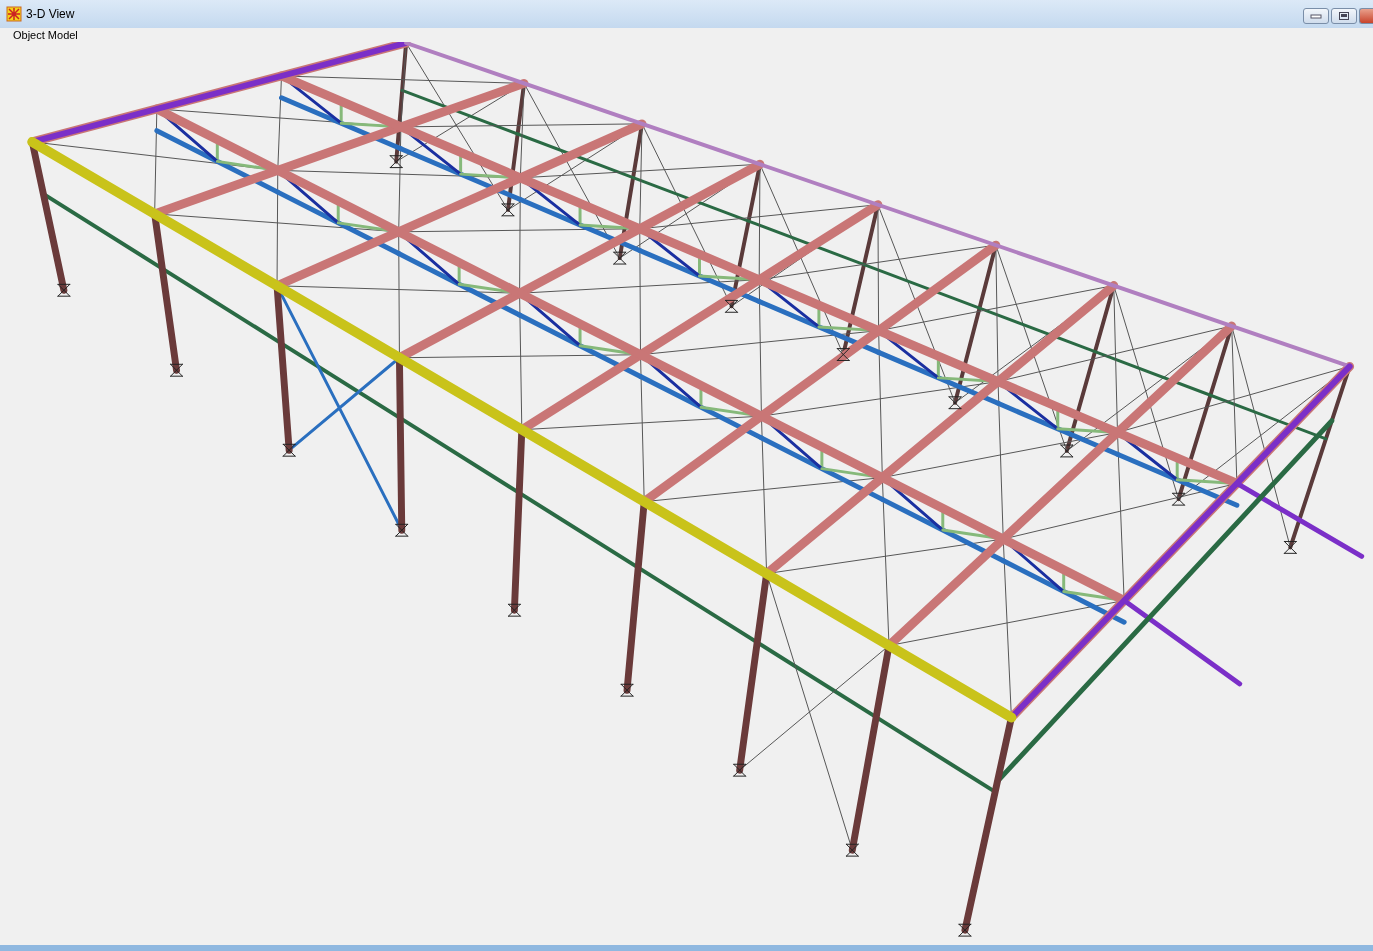 The height and width of the screenshot is (951, 1373). I want to click on close-button, so click(1366, 16).